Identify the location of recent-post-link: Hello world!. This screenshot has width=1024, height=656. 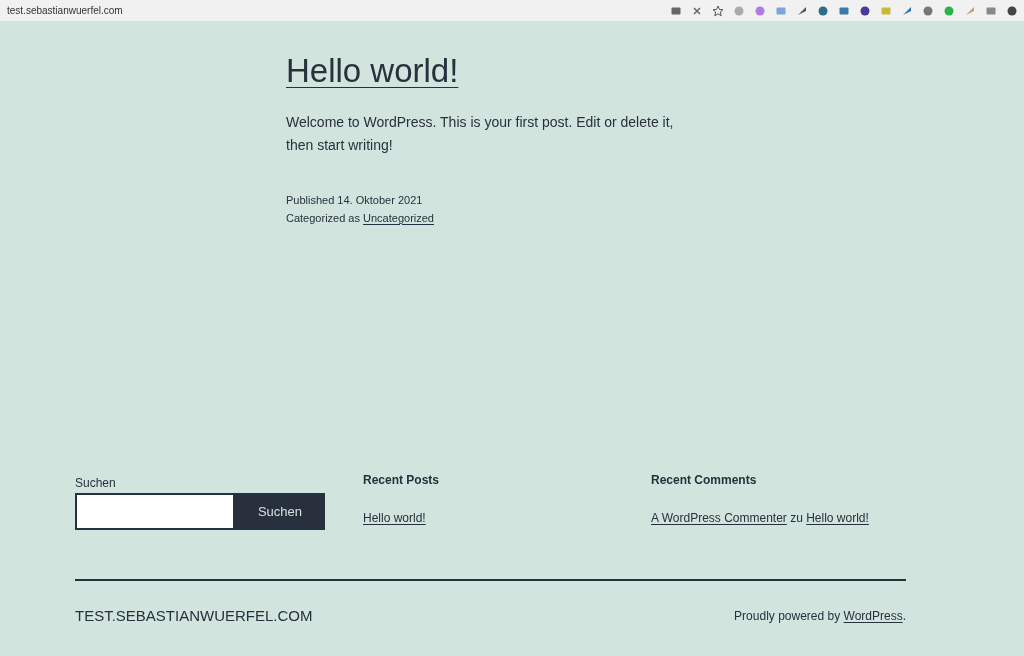
(394, 518).